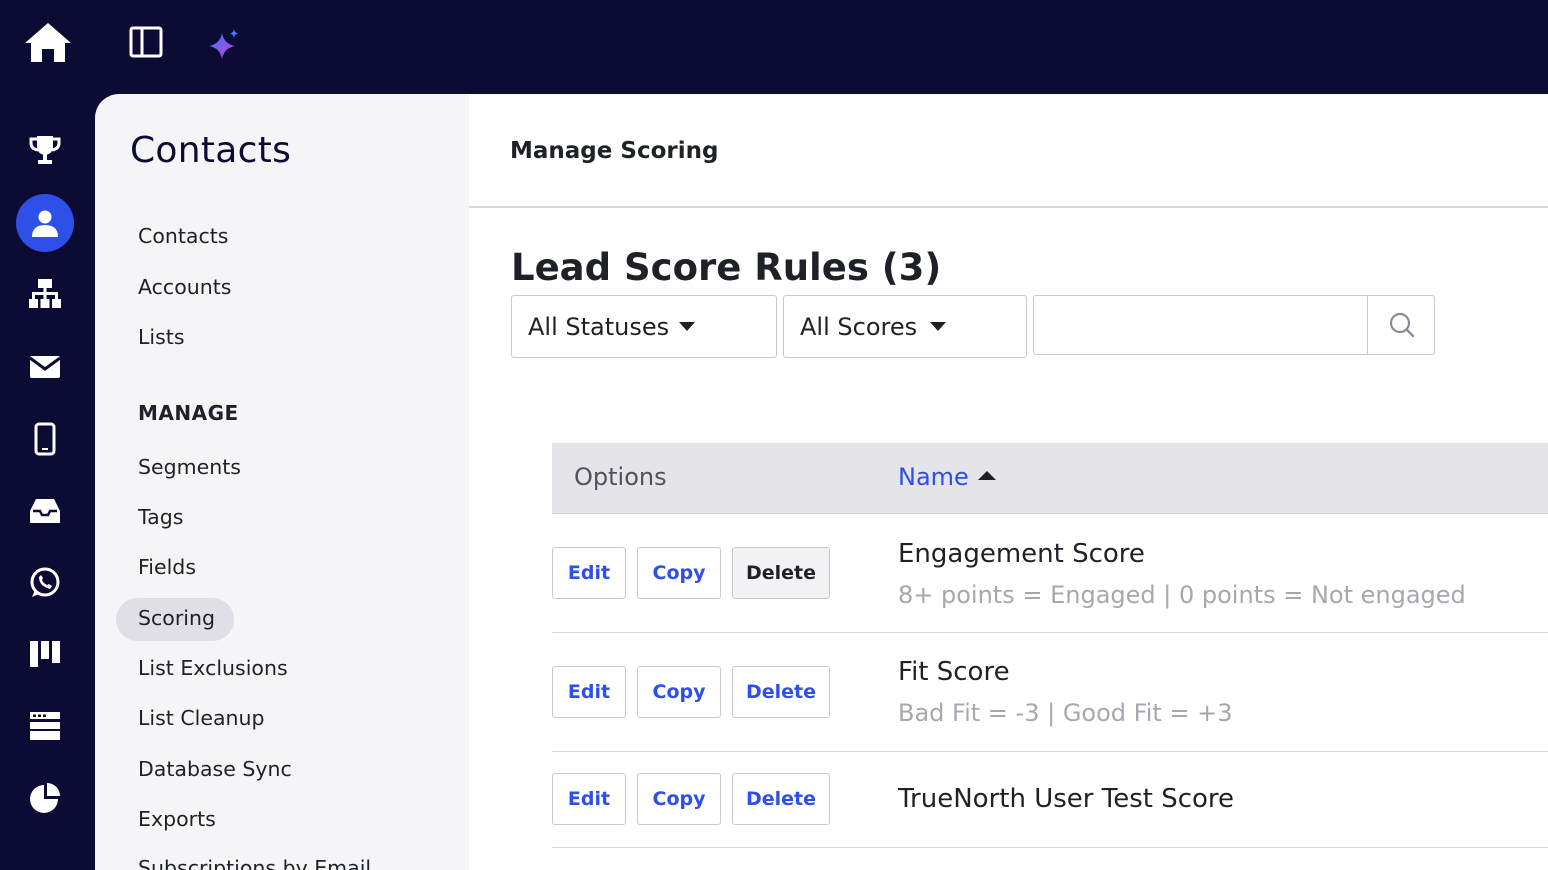  What do you see at coordinates (774, 47) in the screenshot?
I see `top-bar` at bounding box center [774, 47].